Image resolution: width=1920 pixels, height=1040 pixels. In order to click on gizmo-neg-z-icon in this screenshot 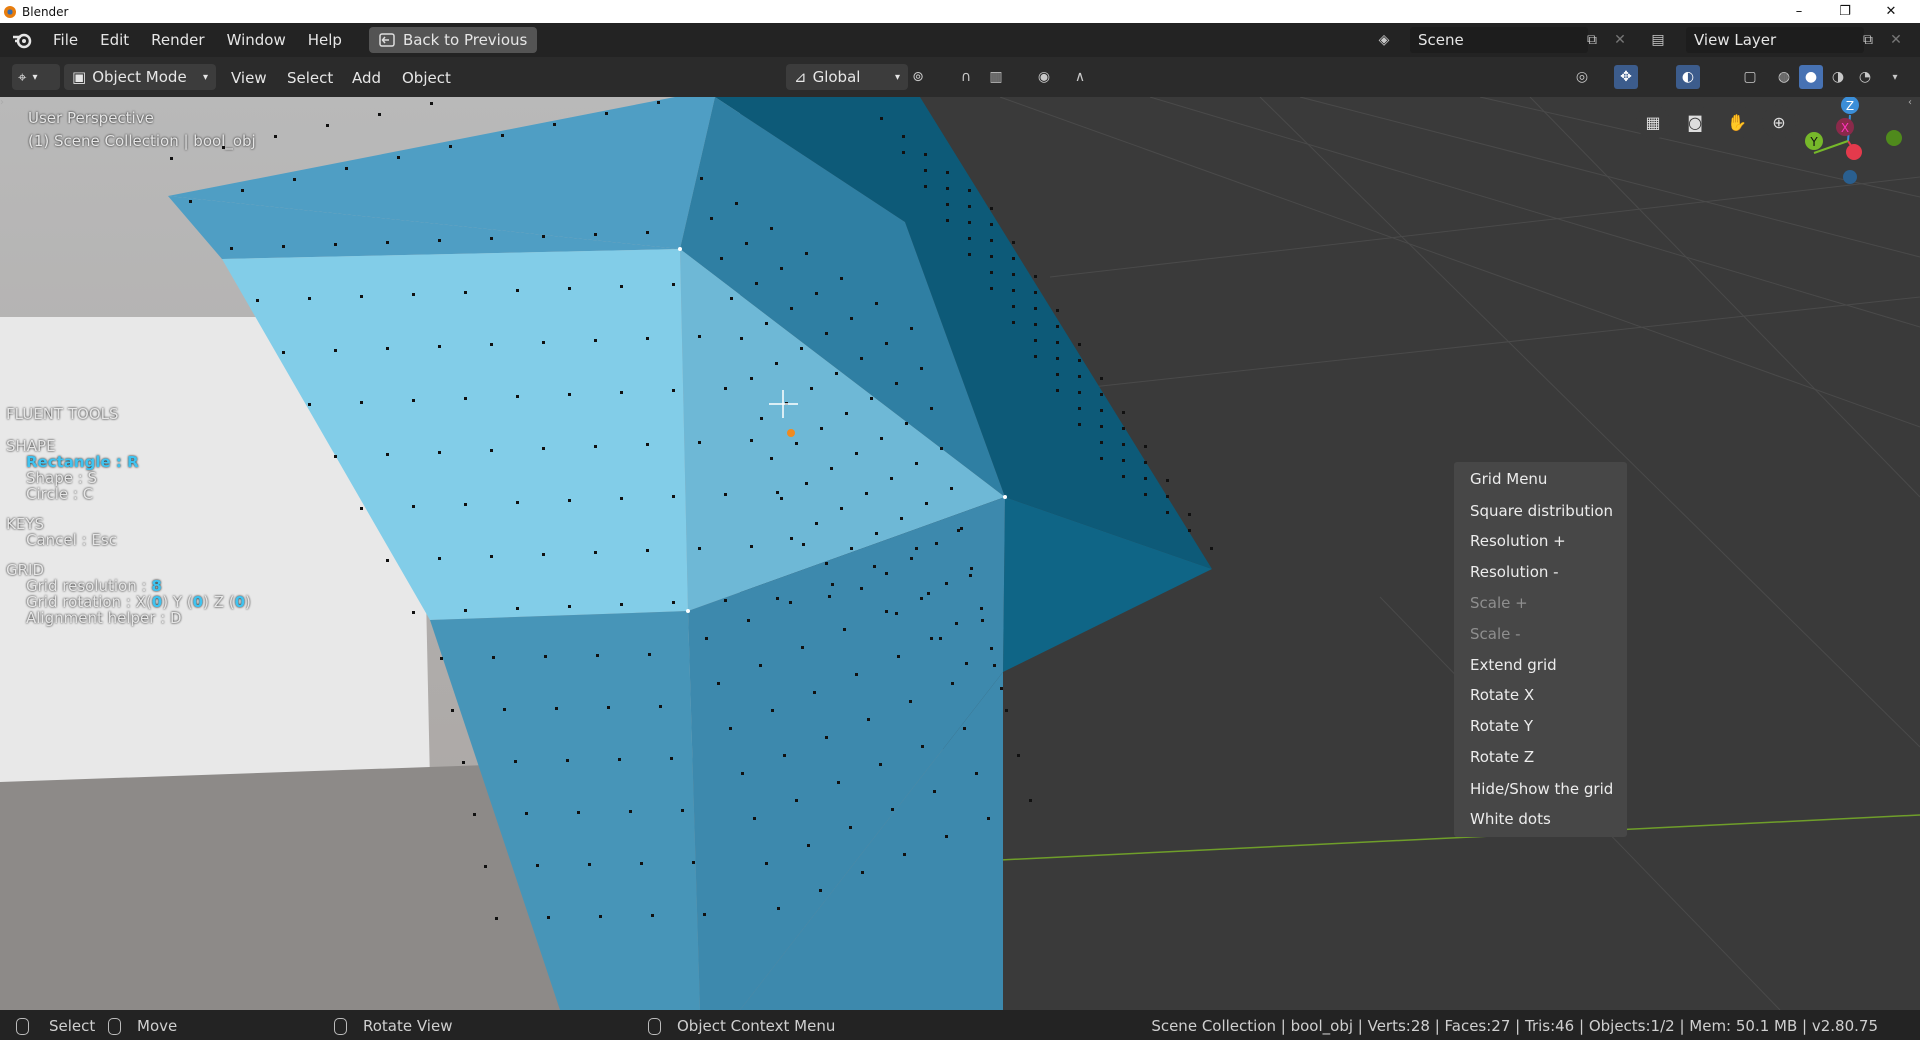, I will do `click(1850, 177)`.